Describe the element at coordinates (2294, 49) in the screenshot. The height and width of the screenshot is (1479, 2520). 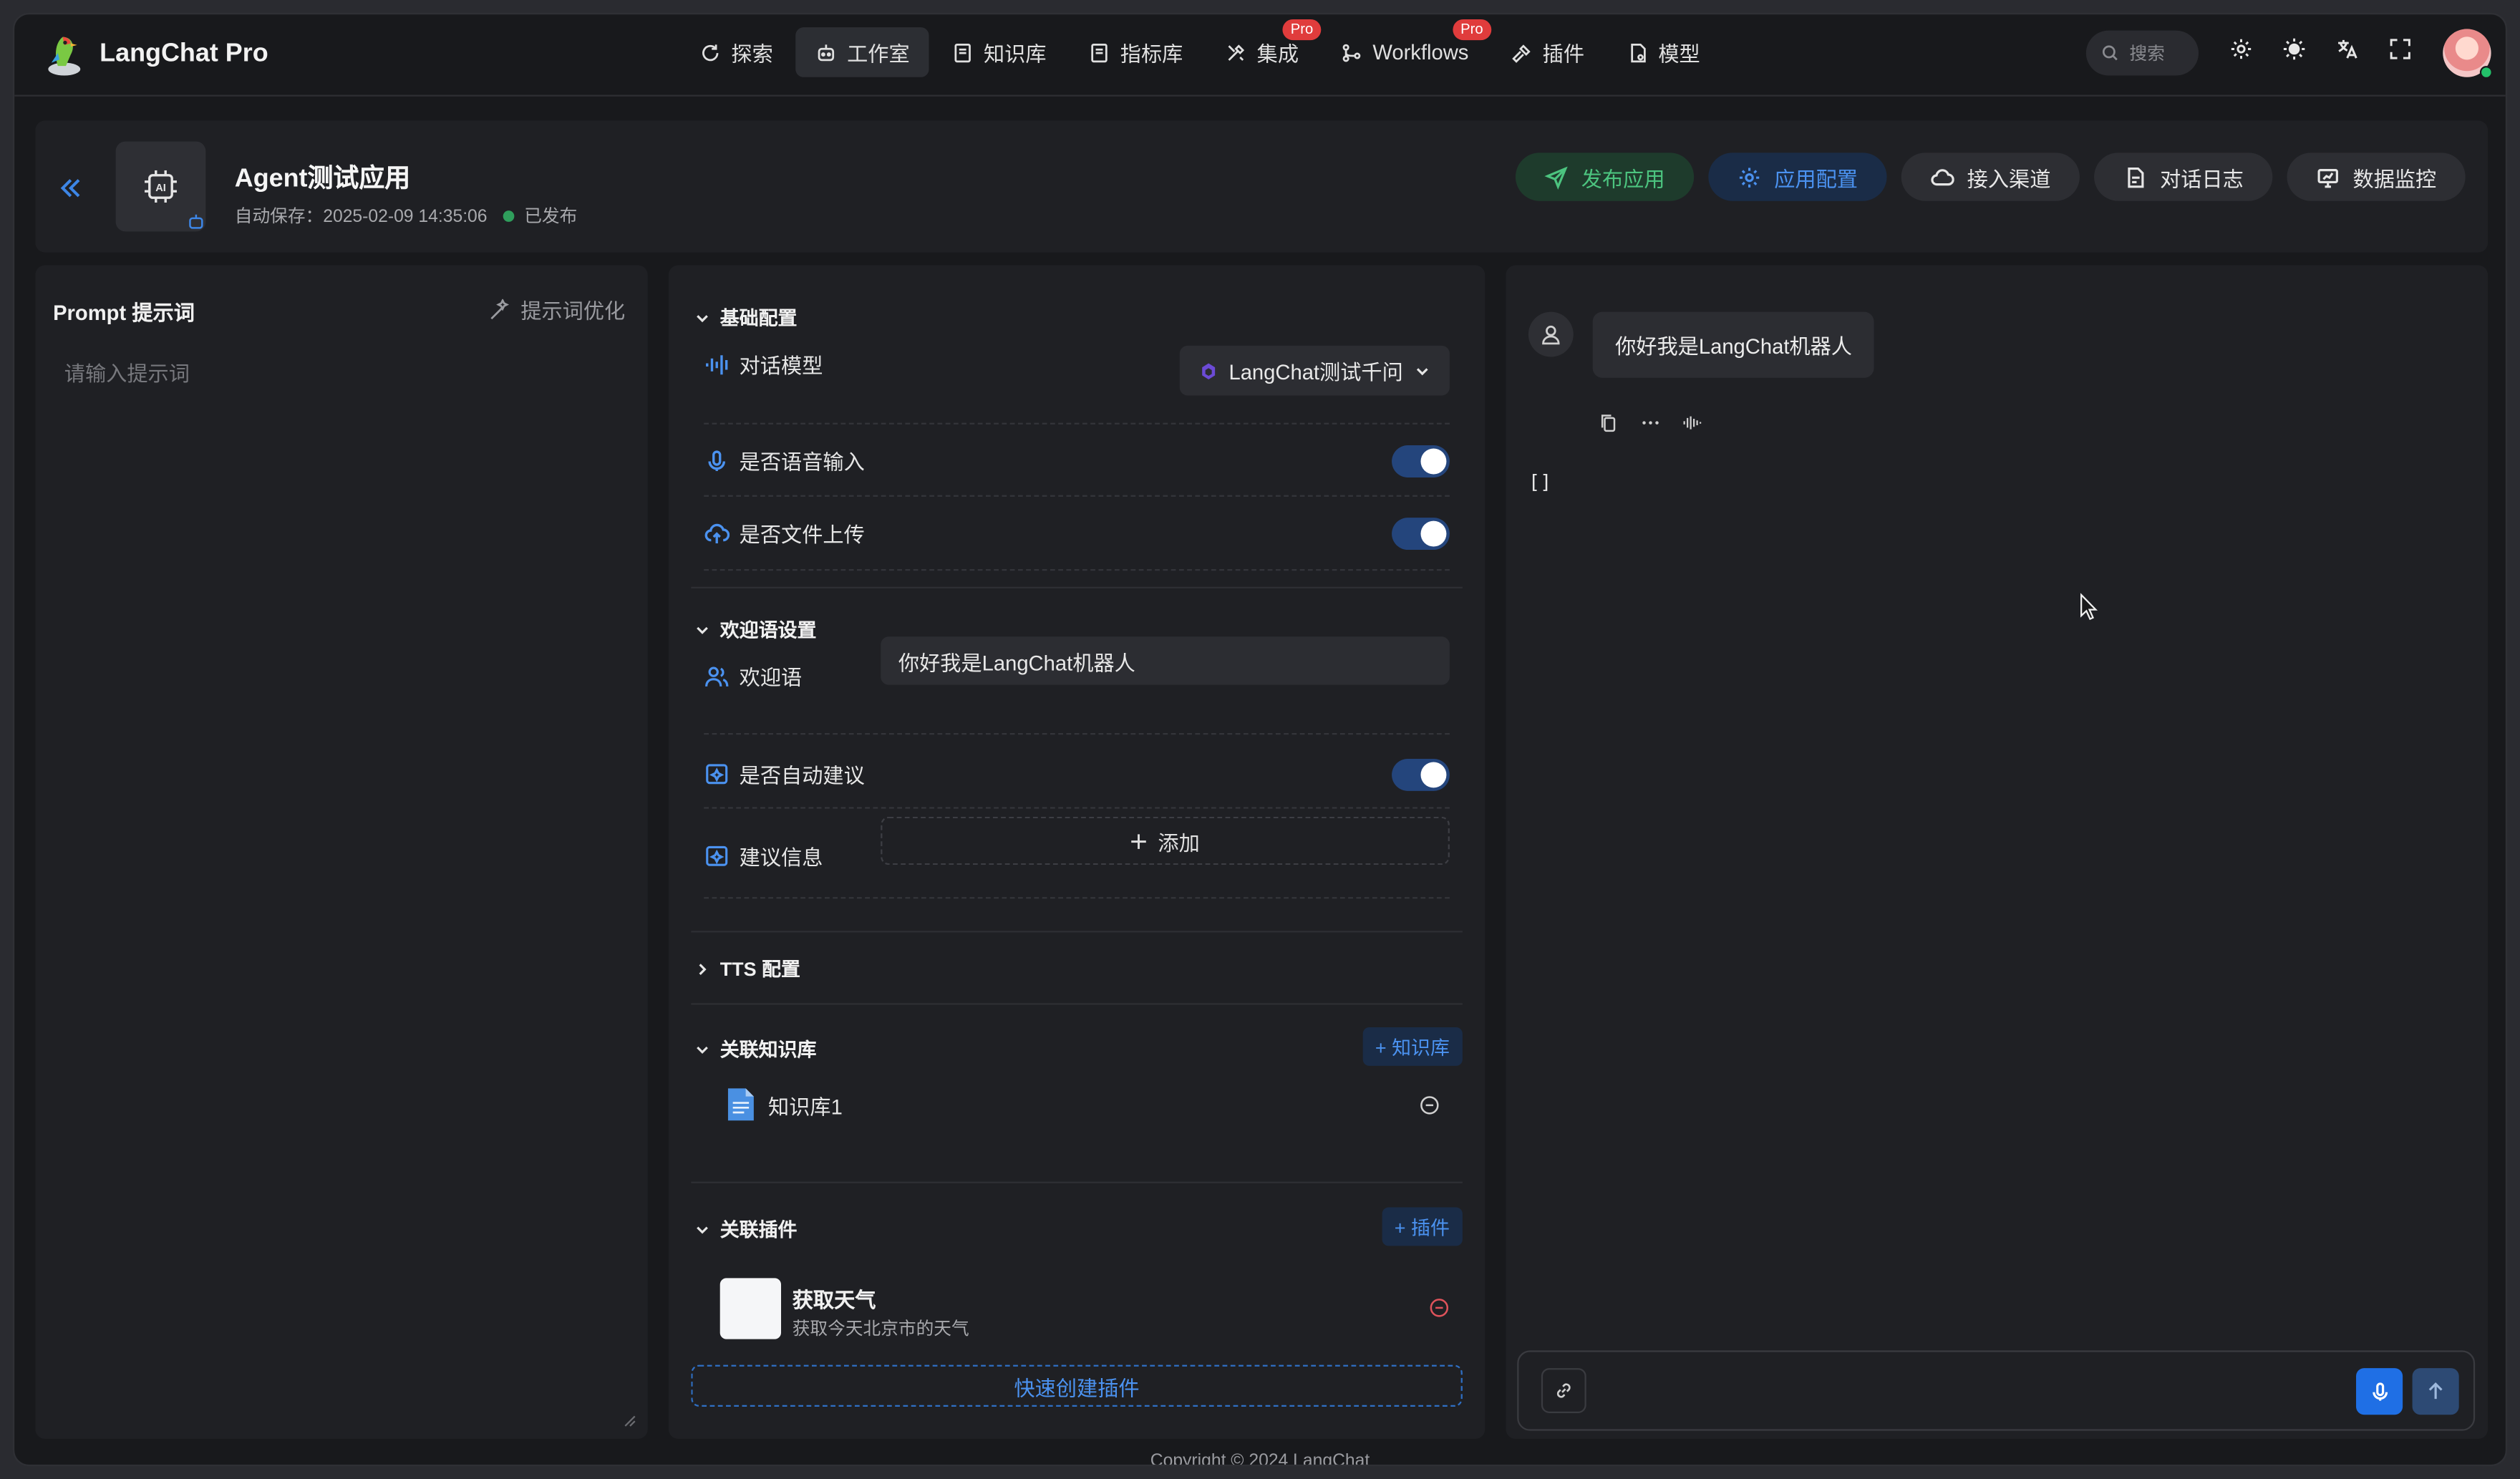
I see `sun-icon` at that location.